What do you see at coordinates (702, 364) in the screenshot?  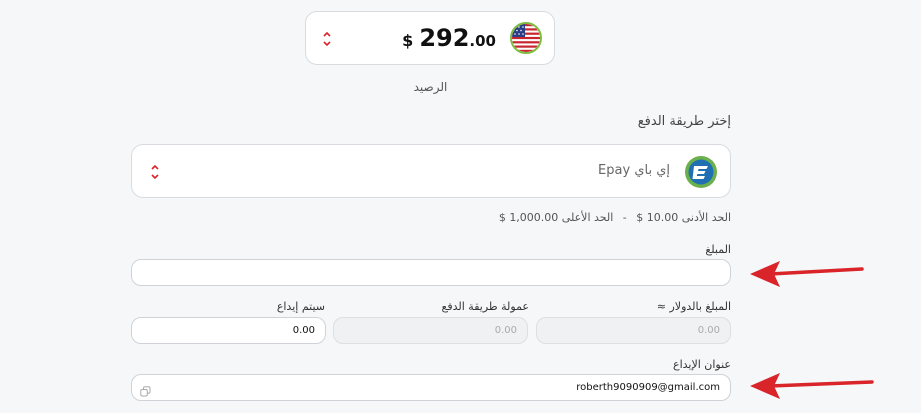 I see `deposit-address-label: عنوان الإيداع` at bounding box center [702, 364].